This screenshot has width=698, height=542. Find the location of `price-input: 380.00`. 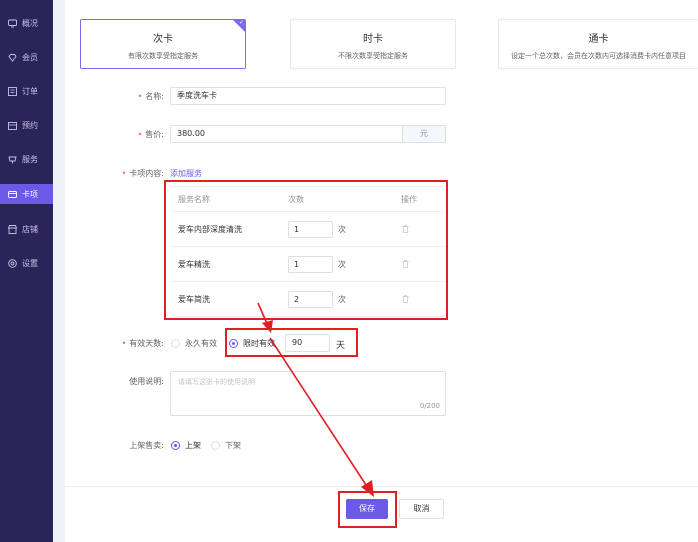

price-input: 380.00 is located at coordinates (286, 134).